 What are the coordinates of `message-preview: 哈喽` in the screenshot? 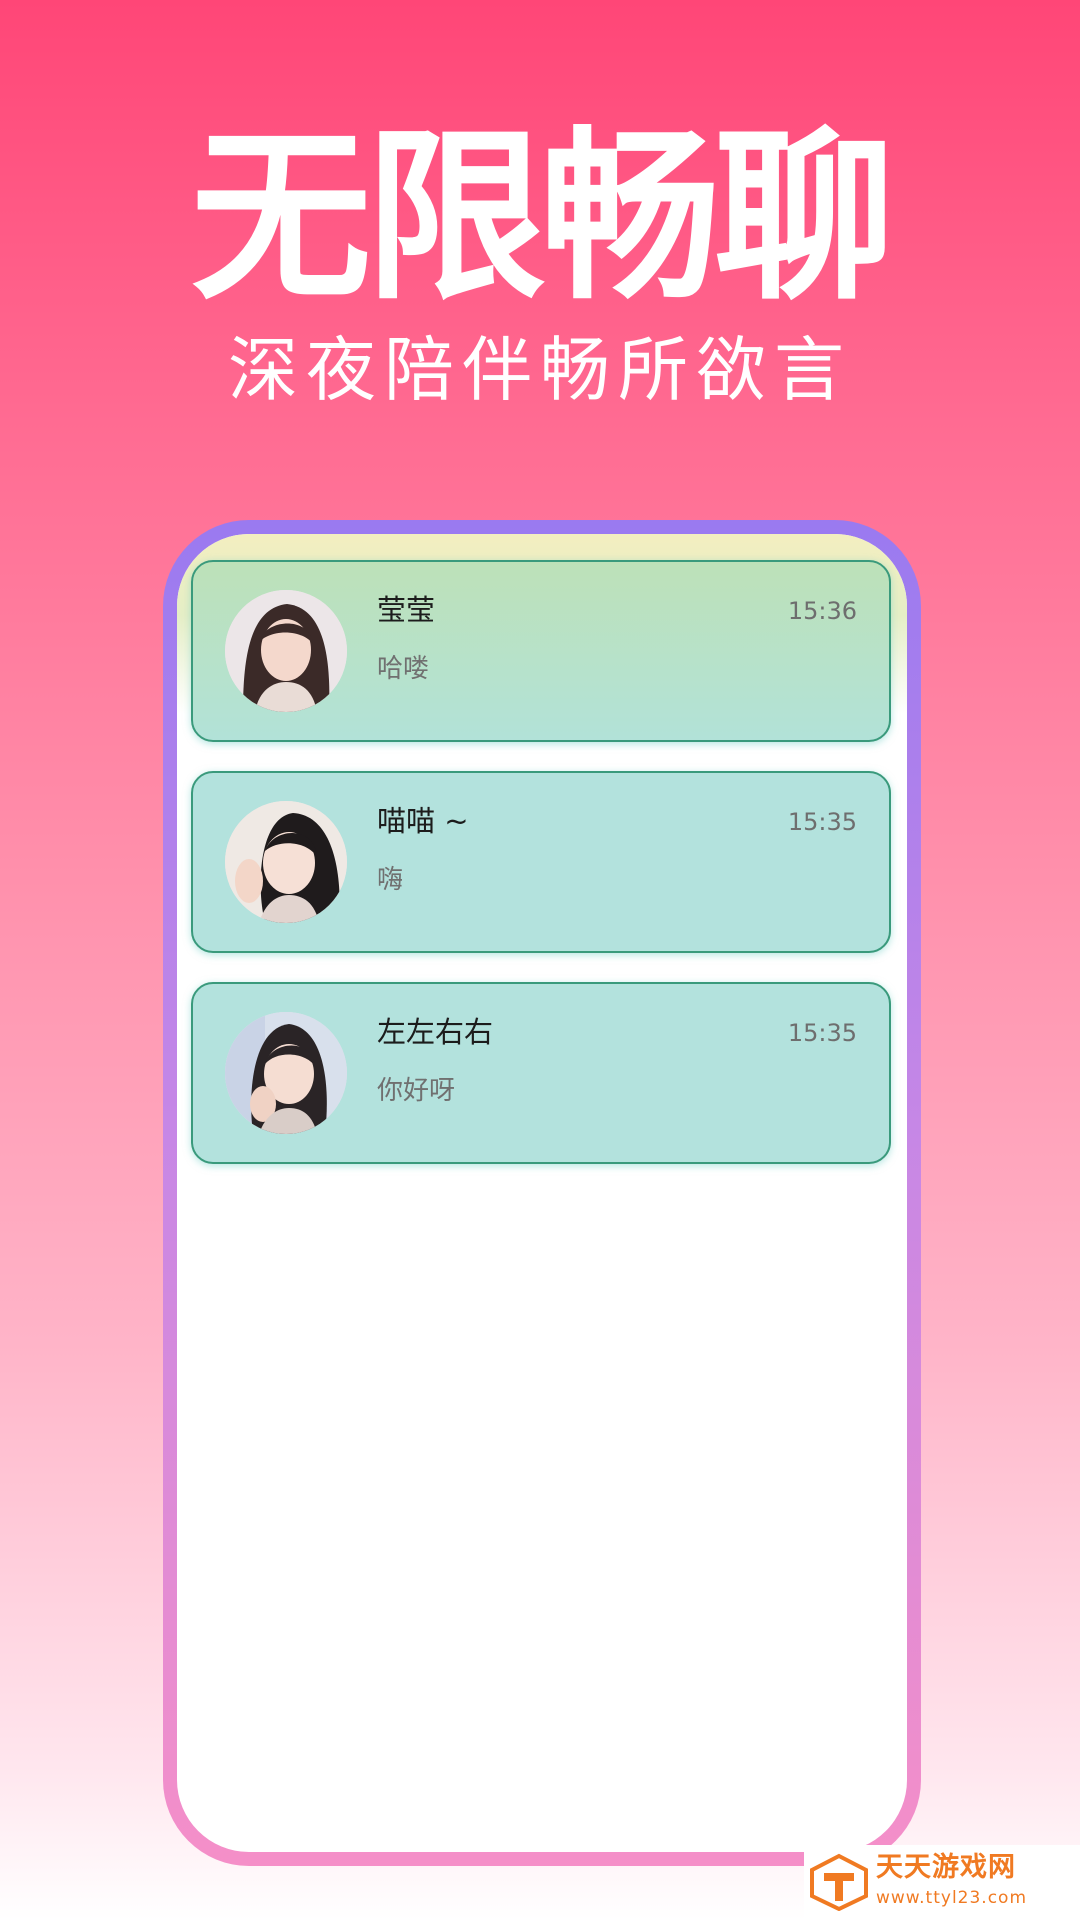 It's located at (403, 669).